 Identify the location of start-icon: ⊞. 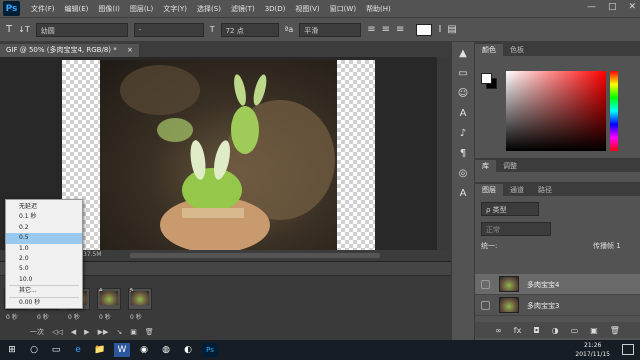
(12, 350).